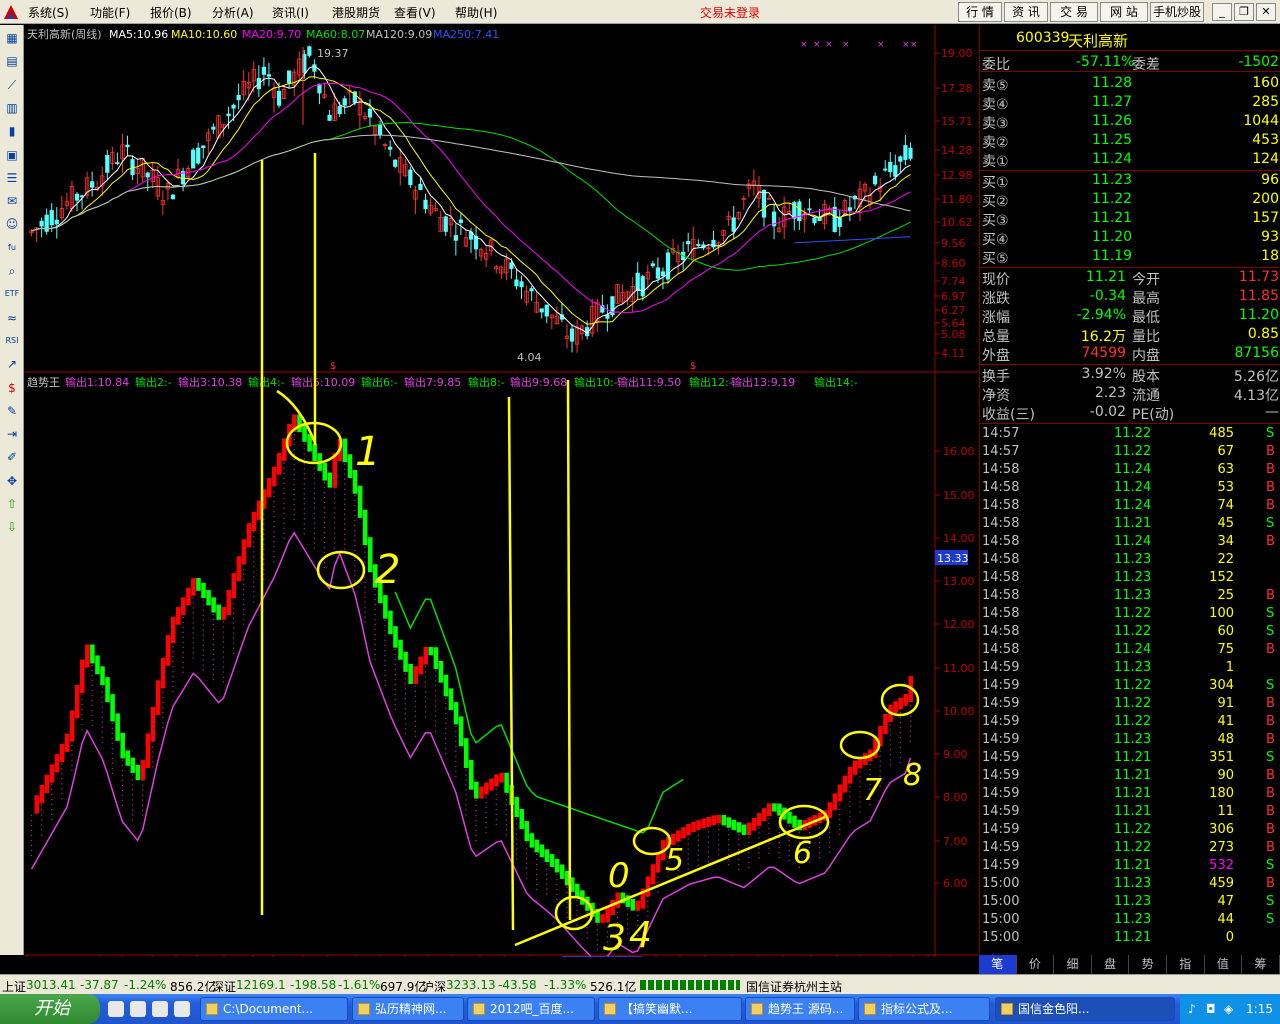 This screenshot has width=1280, height=1024. What do you see at coordinates (12, 527) in the screenshot?
I see `down-arrow-icon: ⇩` at bounding box center [12, 527].